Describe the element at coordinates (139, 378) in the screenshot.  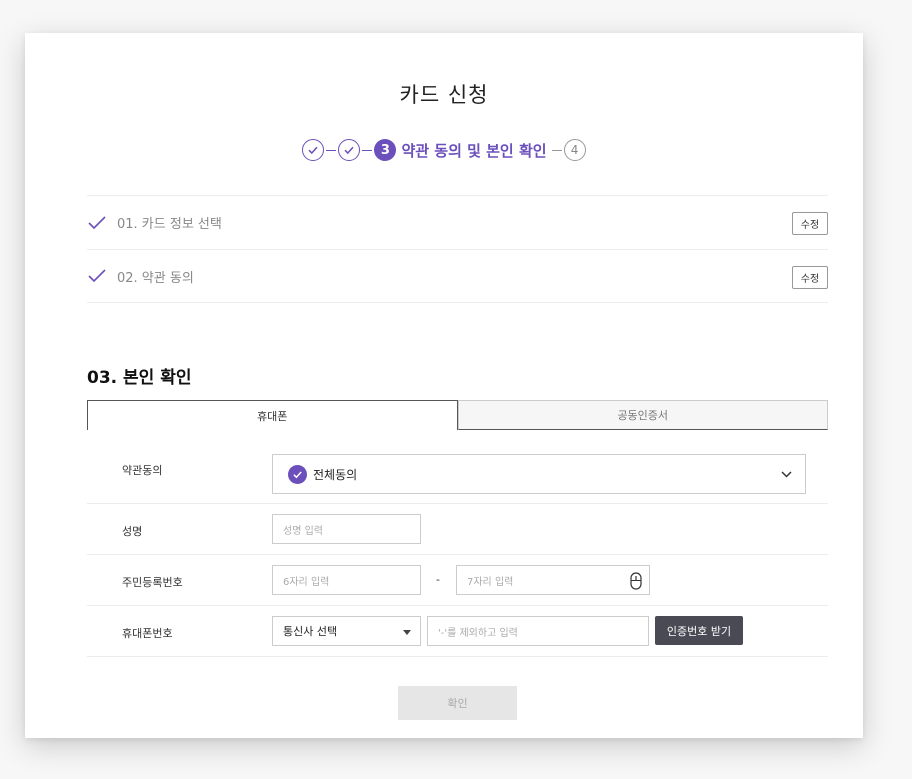
I see `section-title: 03. 본인 확인` at that location.